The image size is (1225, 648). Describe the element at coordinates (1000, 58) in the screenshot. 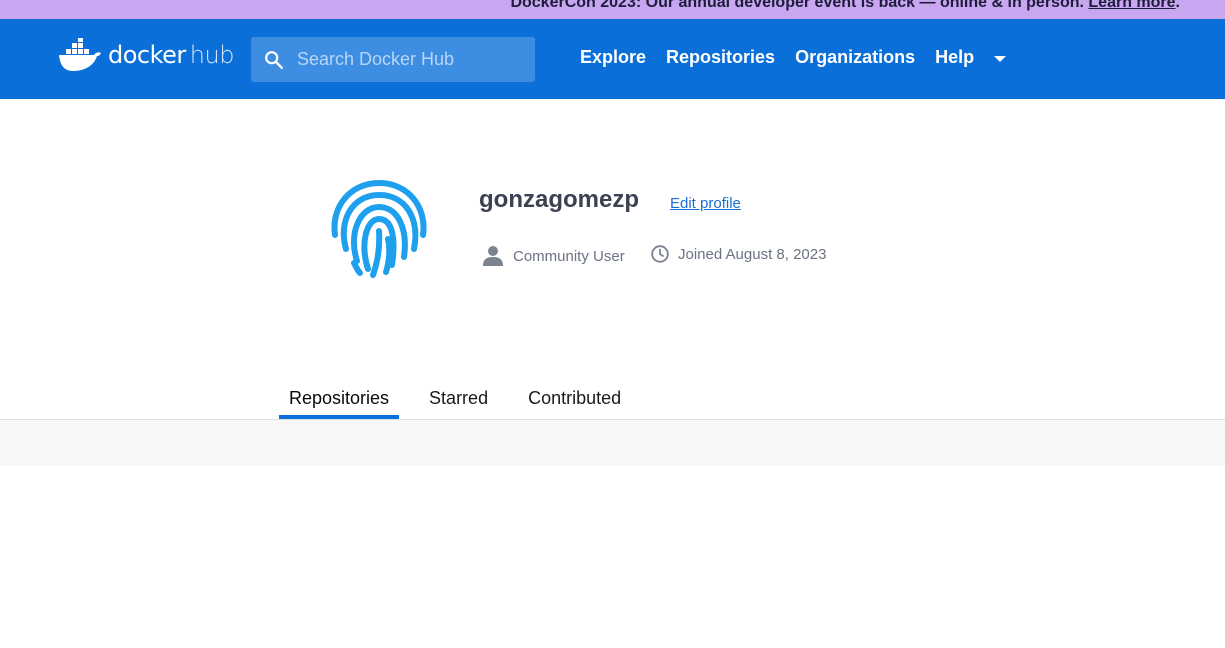

I see `chevron-down-icon` at that location.